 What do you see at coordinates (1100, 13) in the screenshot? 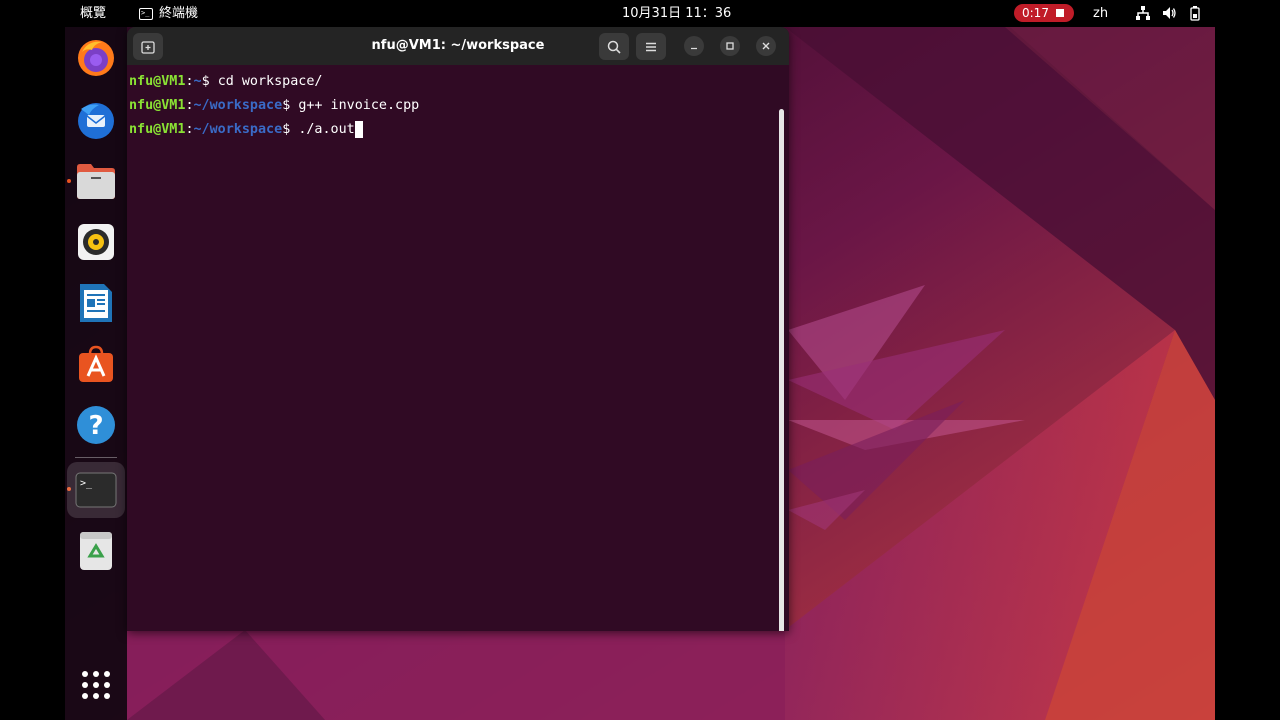
I see `input-language-indicator: zh` at bounding box center [1100, 13].